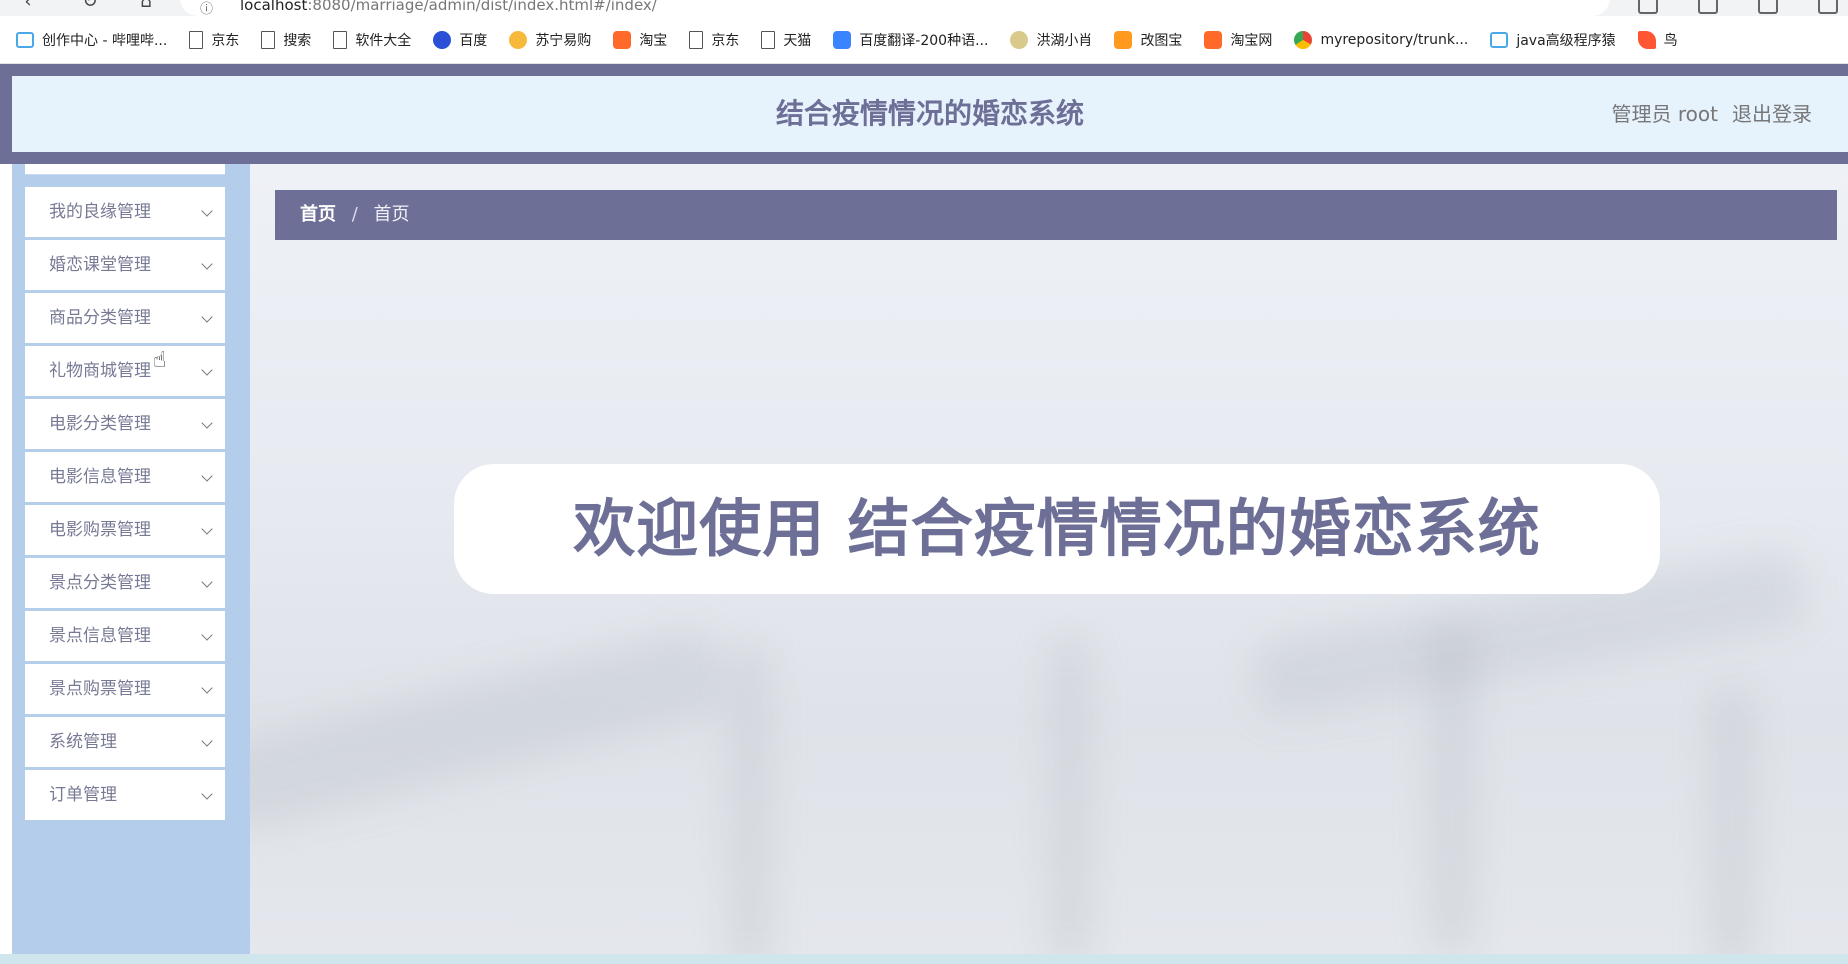 The width and height of the screenshot is (1848, 964). Describe the element at coordinates (1657, 40) in the screenshot. I see `bookmark-item: 鸟` at that location.